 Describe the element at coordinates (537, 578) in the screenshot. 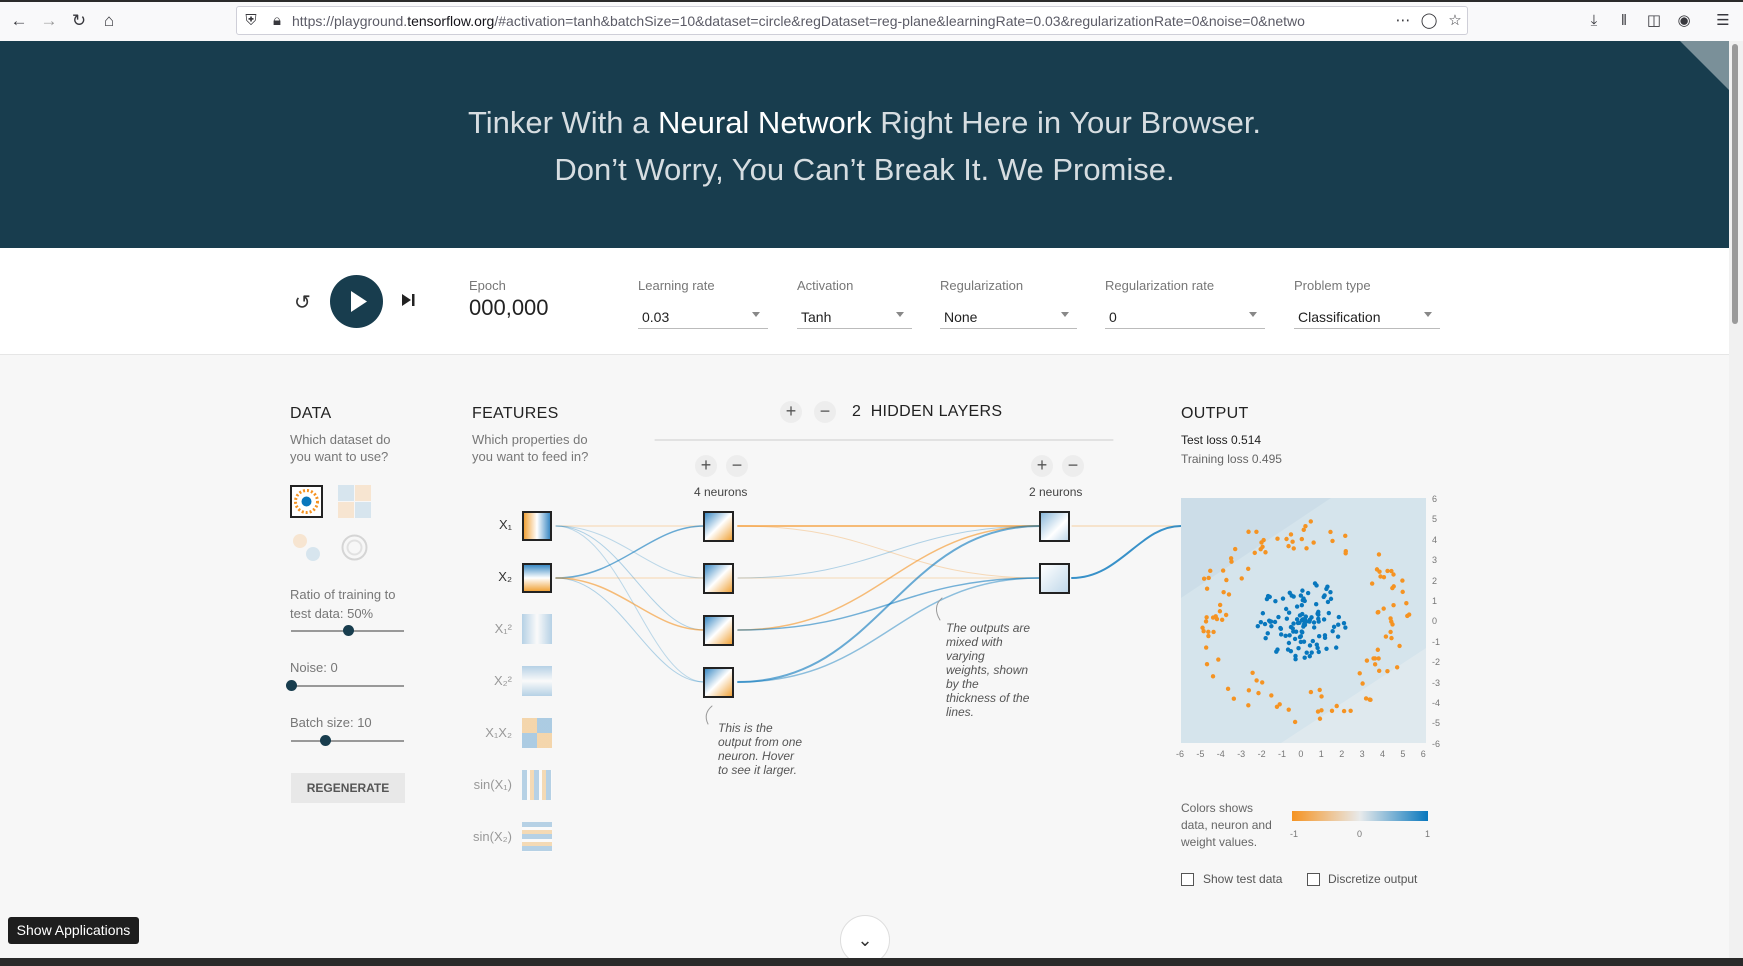

I see `feature-x2` at that location.